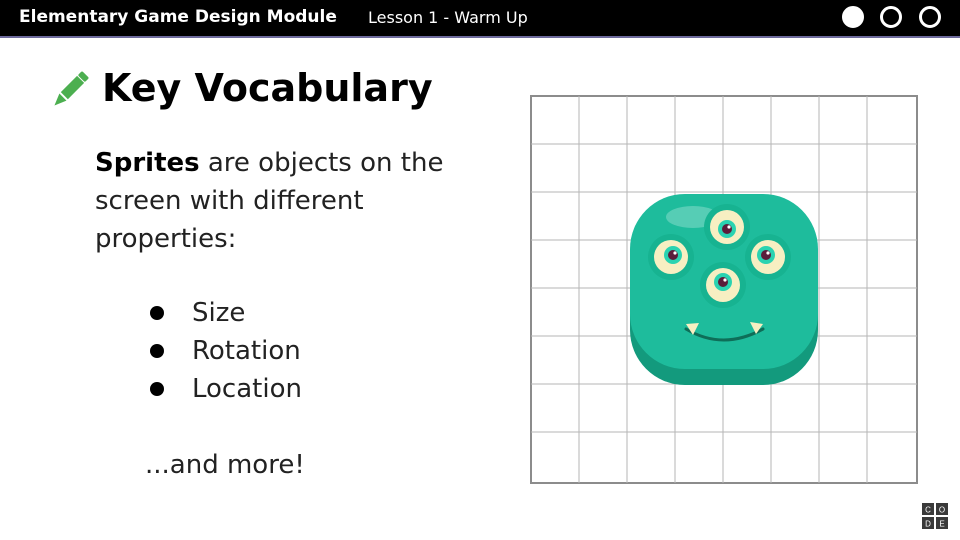 The width and height of the screenshot is (960, 540). What do you see at coordinates (935, 516) in the screenshot?
I see `code-logo: C O D E` at bounding box center [935, 516].